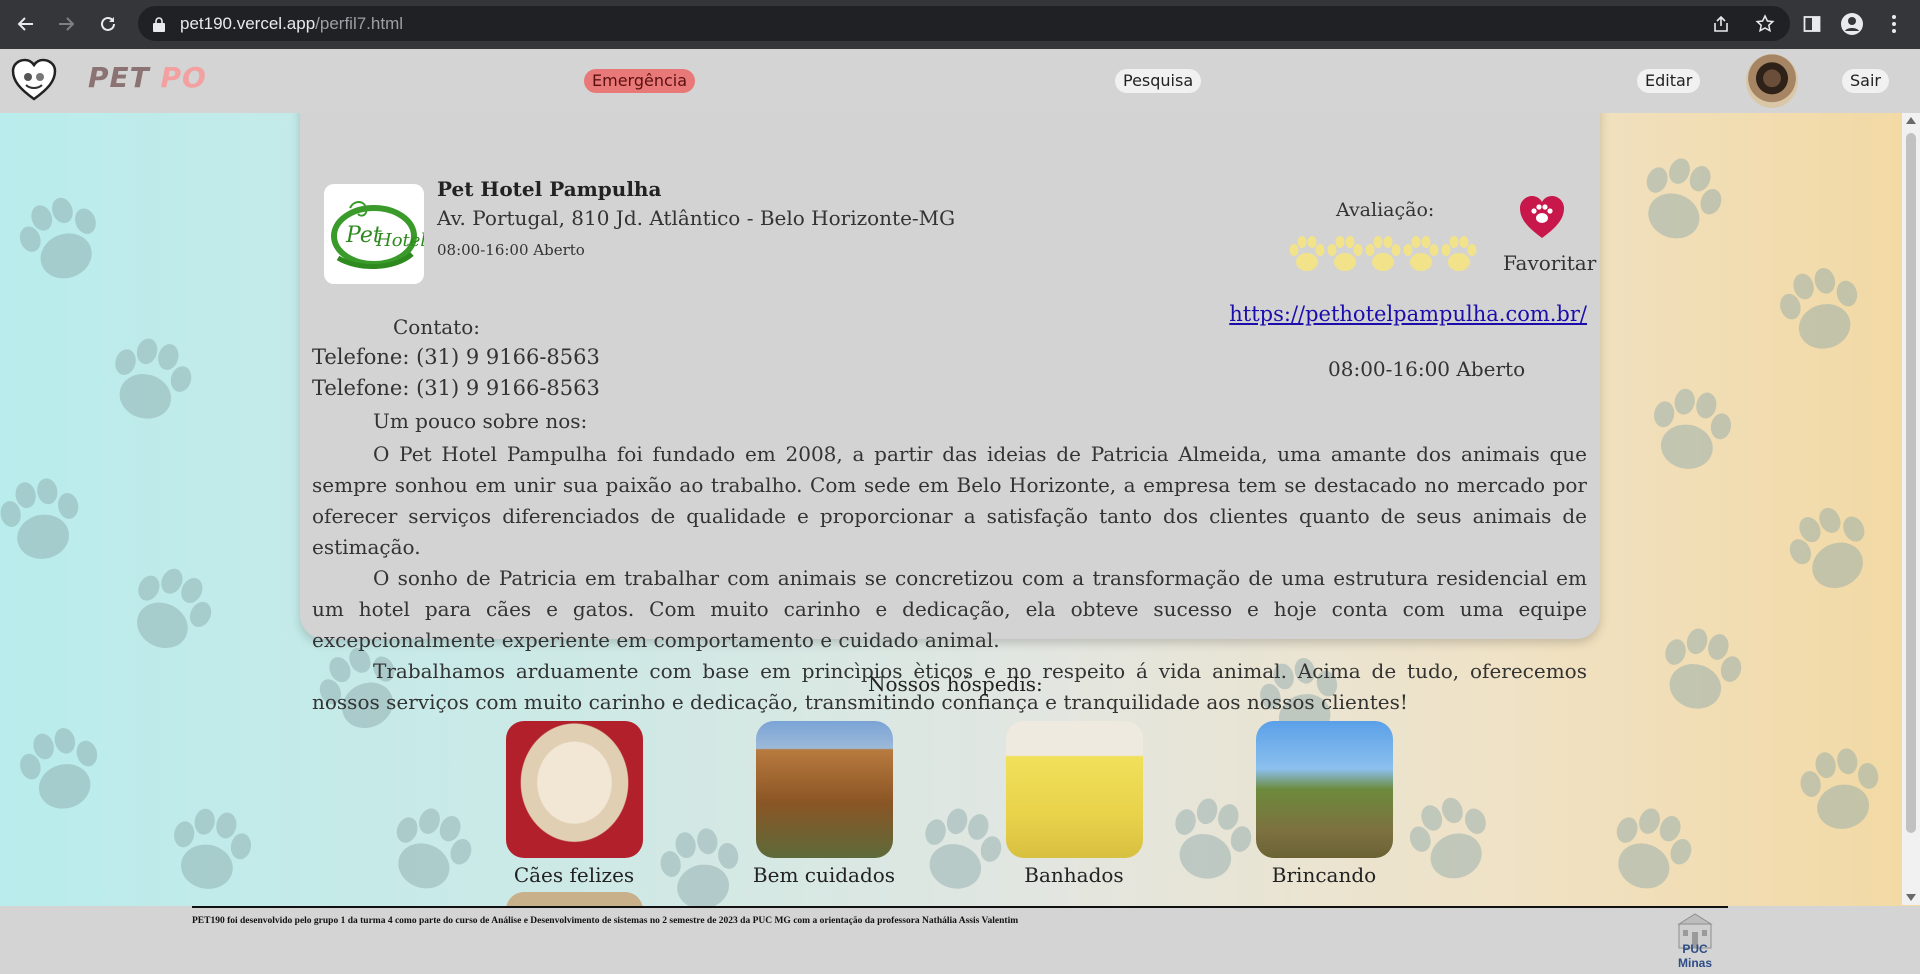  I want to click on hotel-hours-small: 08:00-16:00 Aberto, so click(511, 250).